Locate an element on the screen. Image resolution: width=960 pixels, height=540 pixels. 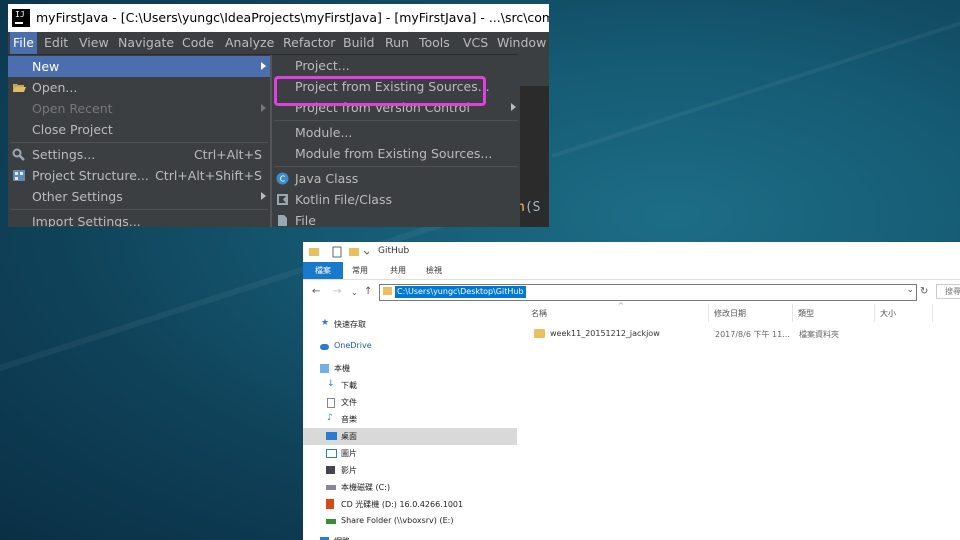
nav-item-music: ♪ 音樂 is located at coordinates (410, 419).